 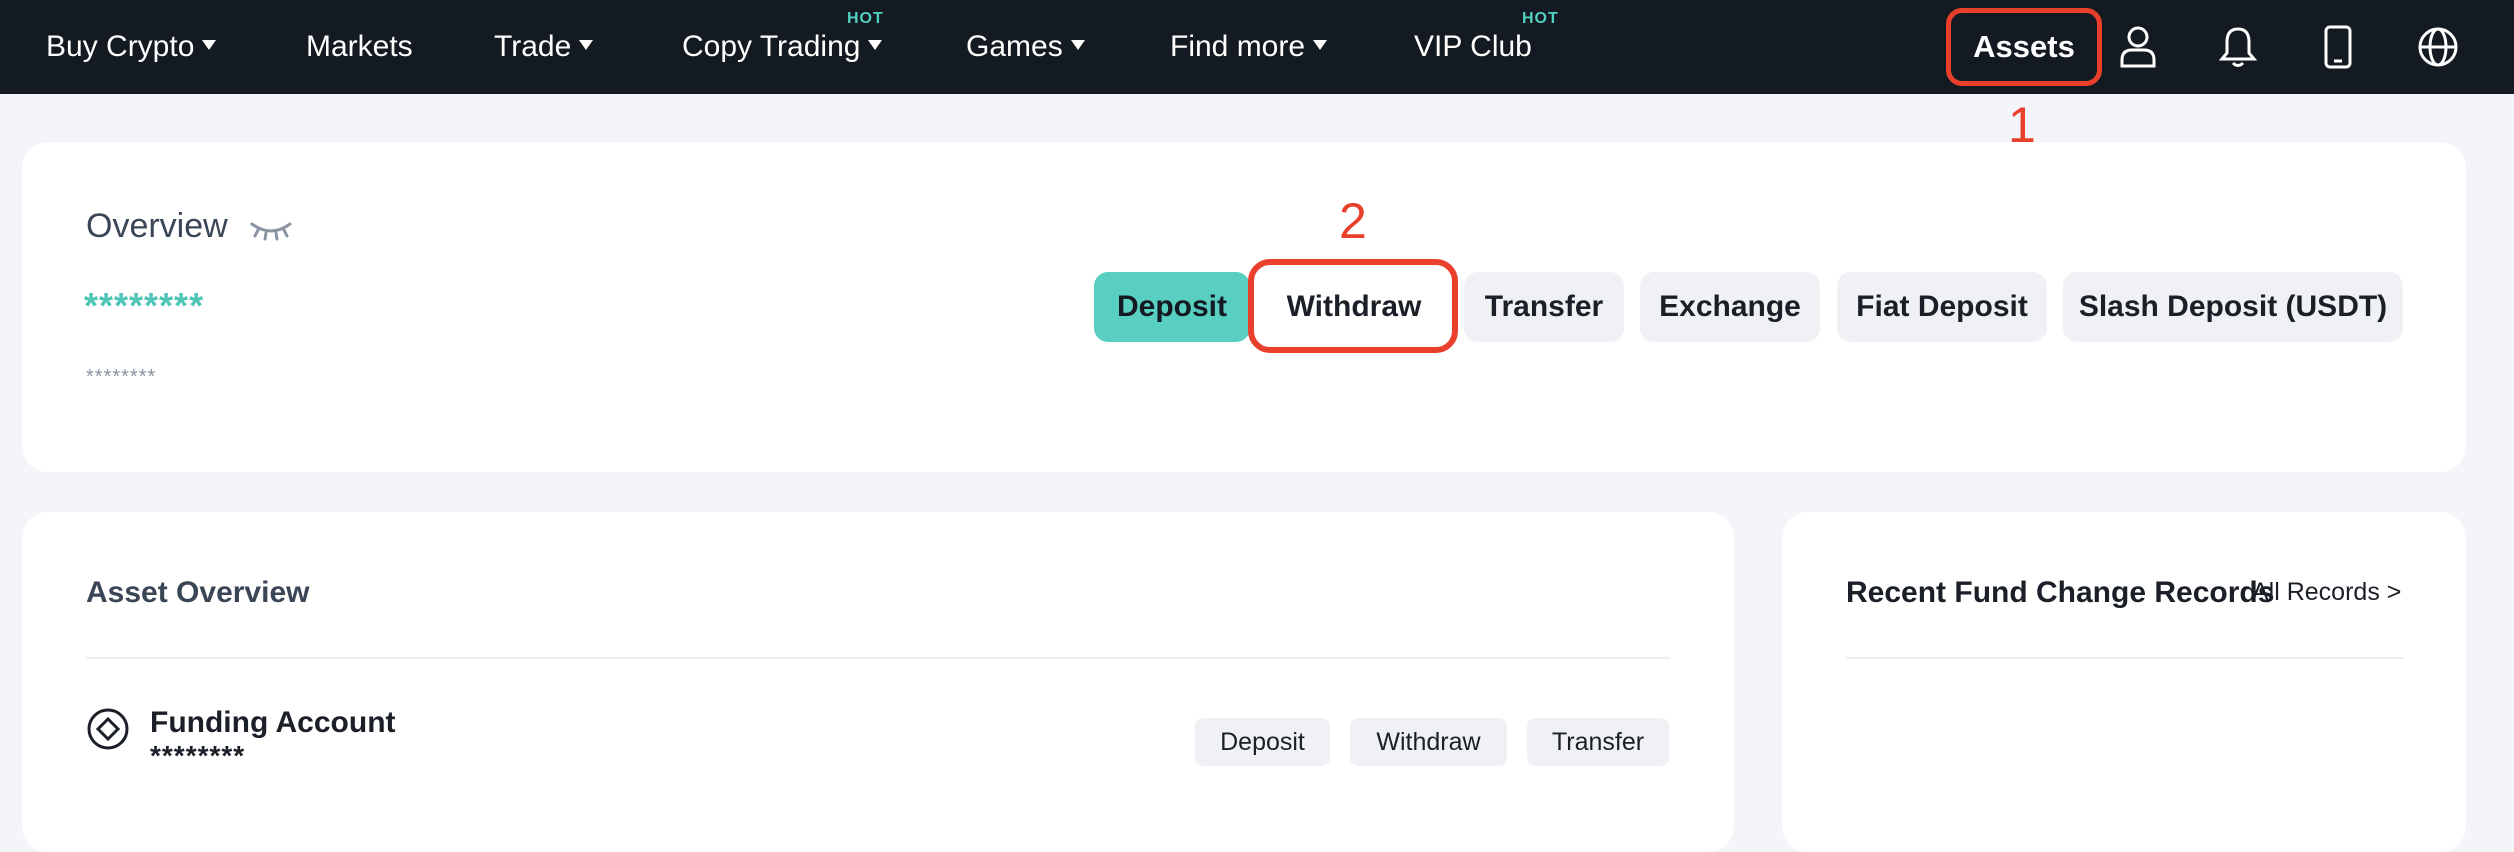 I want to click on nav-games-label: Games, so click(x=1014, y=46).